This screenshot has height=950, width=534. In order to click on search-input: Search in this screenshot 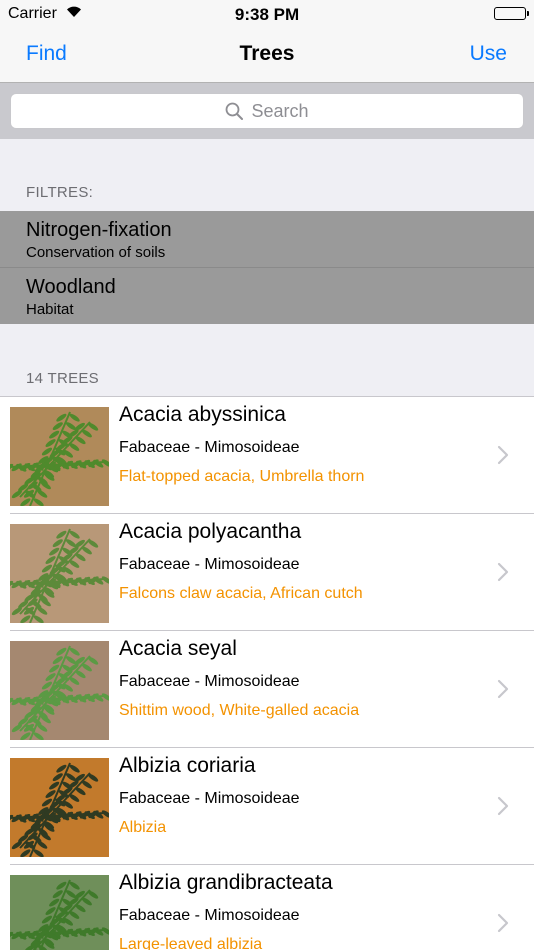, I will do `click(267, 111)`.